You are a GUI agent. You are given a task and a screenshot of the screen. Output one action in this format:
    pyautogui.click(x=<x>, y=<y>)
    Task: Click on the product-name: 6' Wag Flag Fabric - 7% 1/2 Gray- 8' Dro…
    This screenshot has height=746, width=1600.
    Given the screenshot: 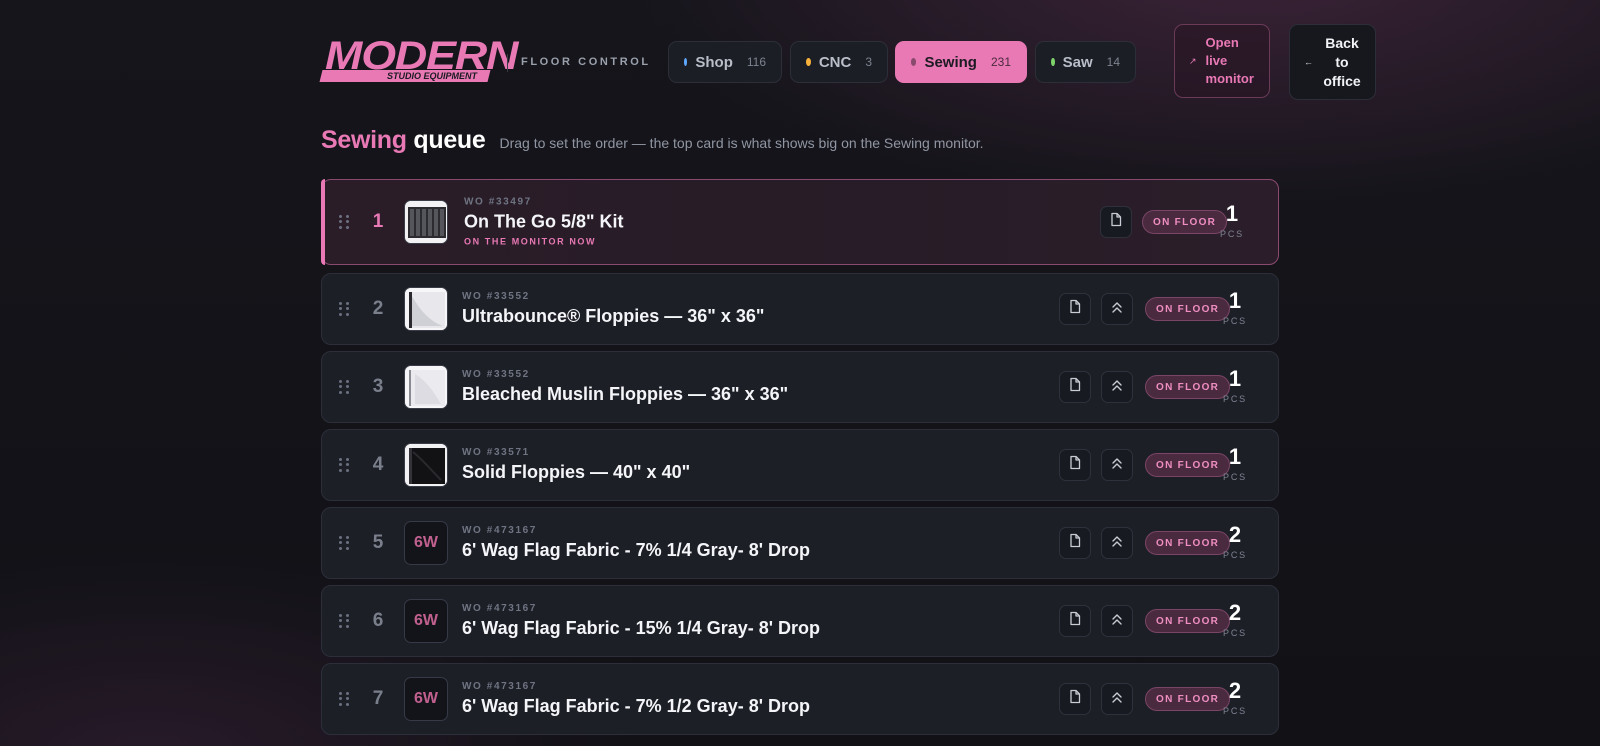 What is the action you would take?
    pyautogui.click(x=636, y=706)
    